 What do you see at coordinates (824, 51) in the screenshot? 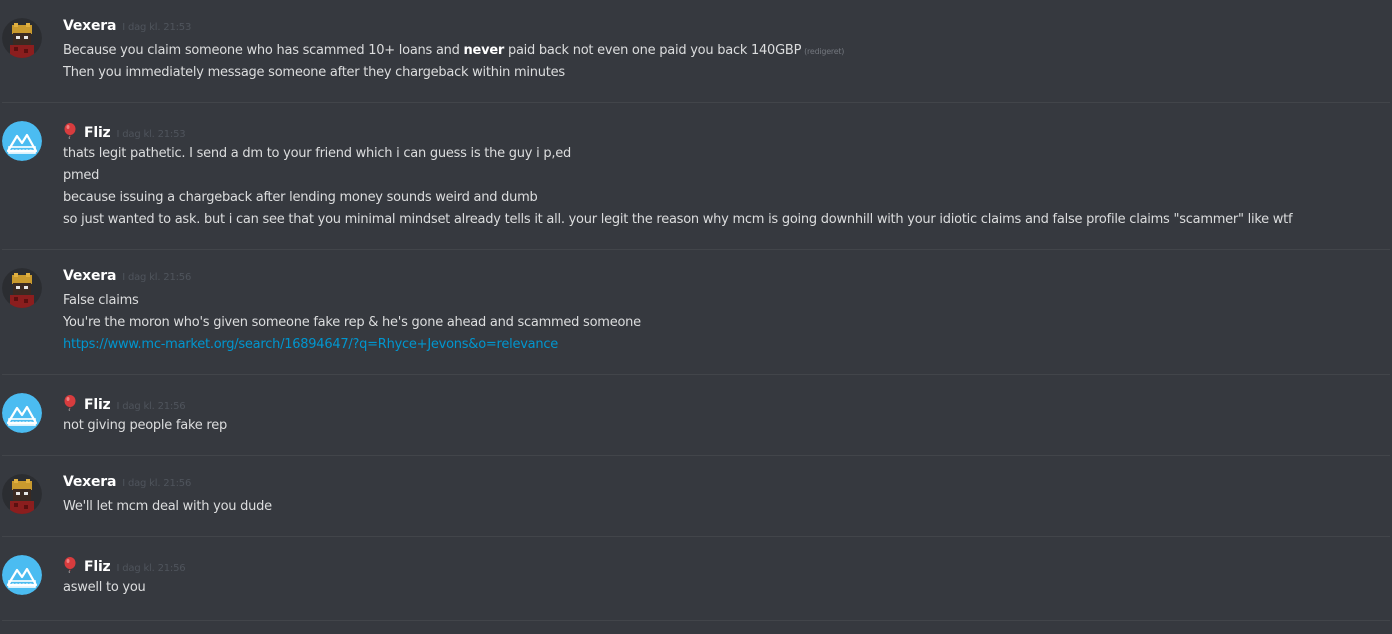
I see `edited-label: (redigeret)` at bounding box center [824, 51].